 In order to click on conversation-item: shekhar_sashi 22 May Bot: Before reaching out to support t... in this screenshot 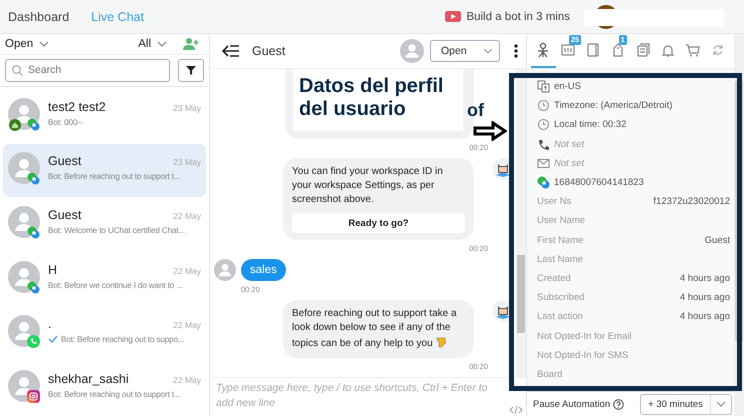, I will do `click(104, 388)`.